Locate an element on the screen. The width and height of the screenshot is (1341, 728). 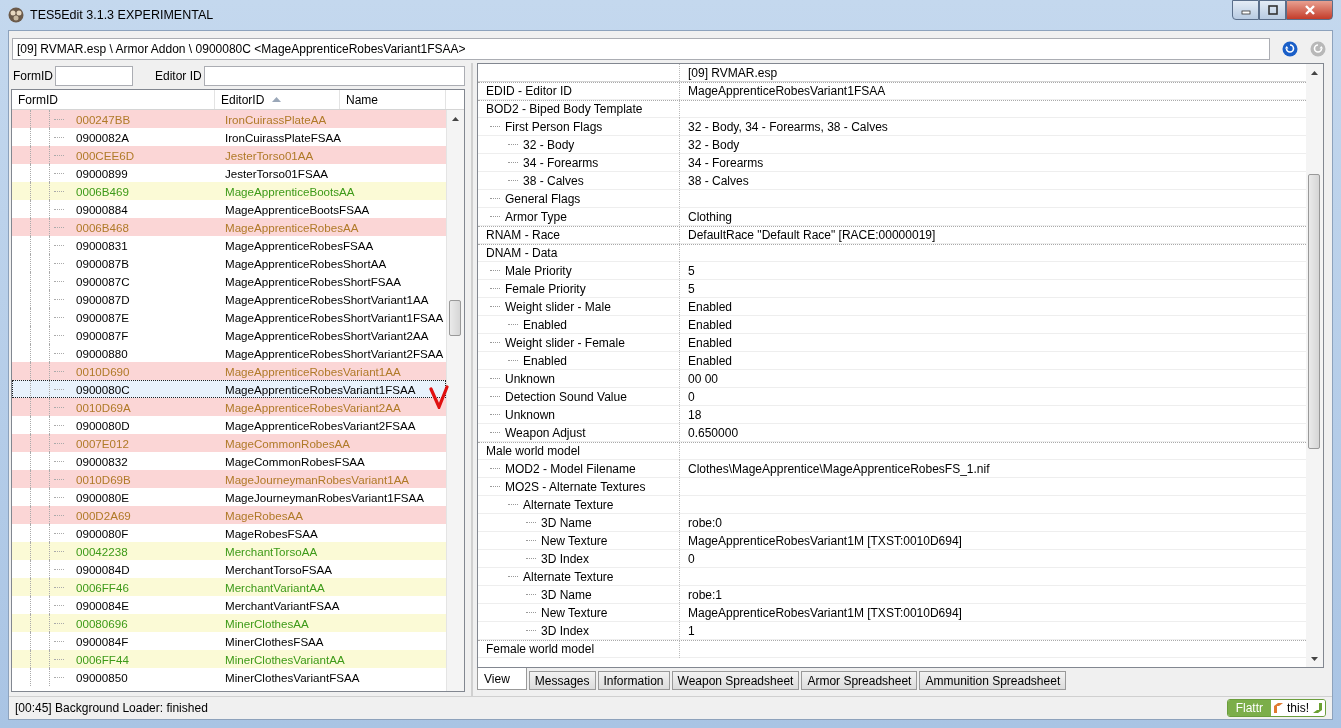
field-label: First Person Flags is located at coordinates (554, 126).